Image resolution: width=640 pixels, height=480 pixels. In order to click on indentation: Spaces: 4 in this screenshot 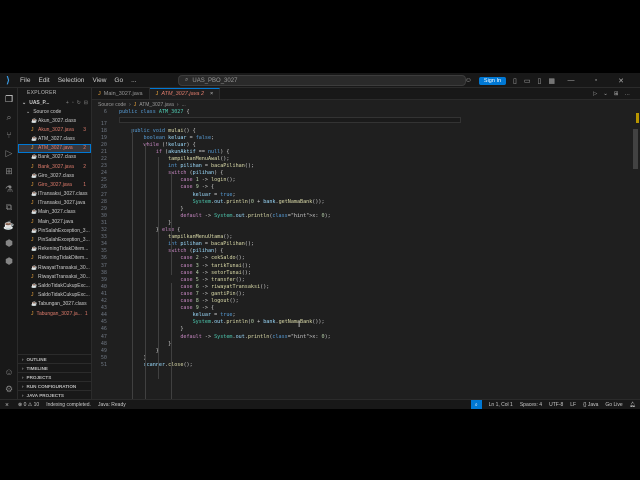, I will do `click(531, 405)`.